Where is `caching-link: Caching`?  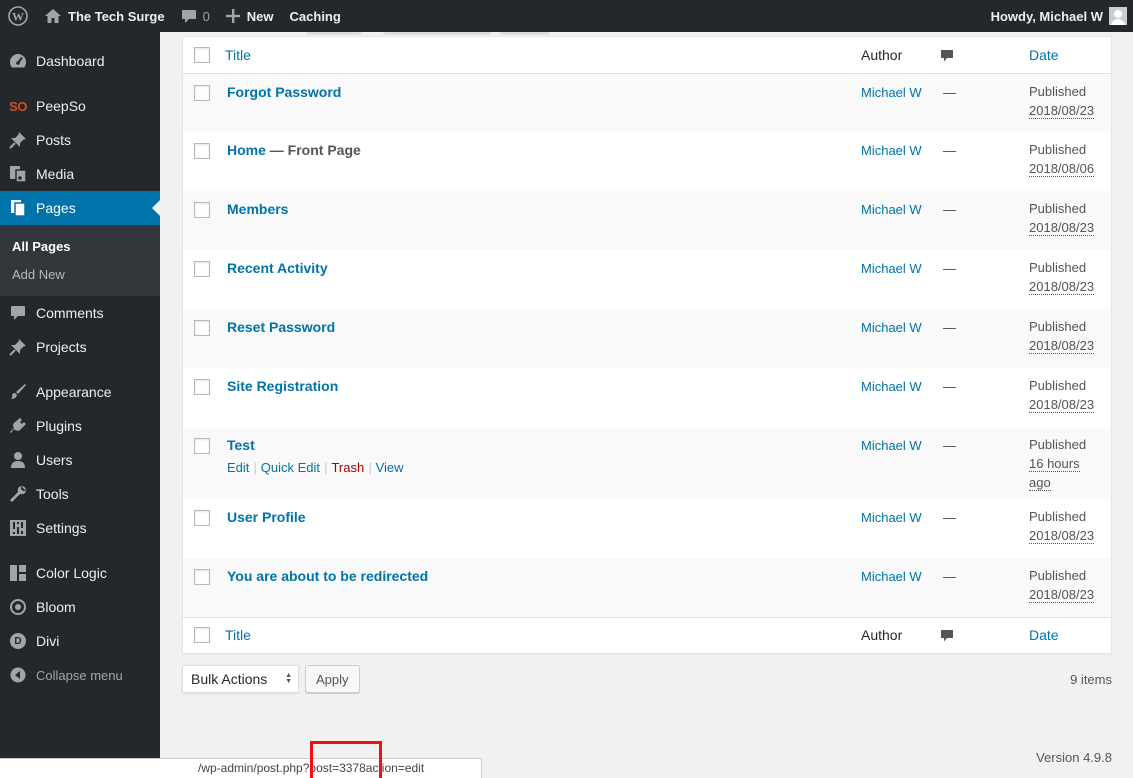
caching-link: Caching is located at coordinates (315, 16).